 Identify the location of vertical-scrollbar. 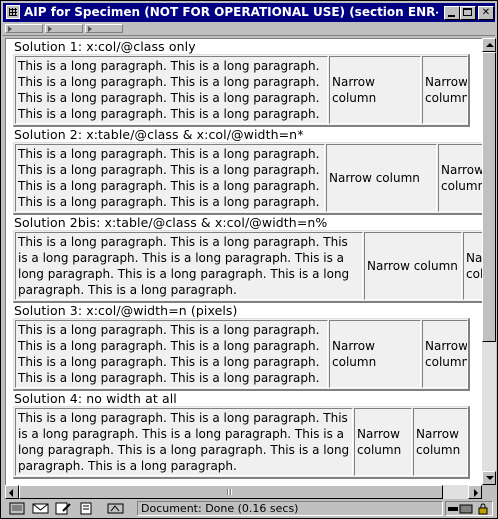
(489, 261).